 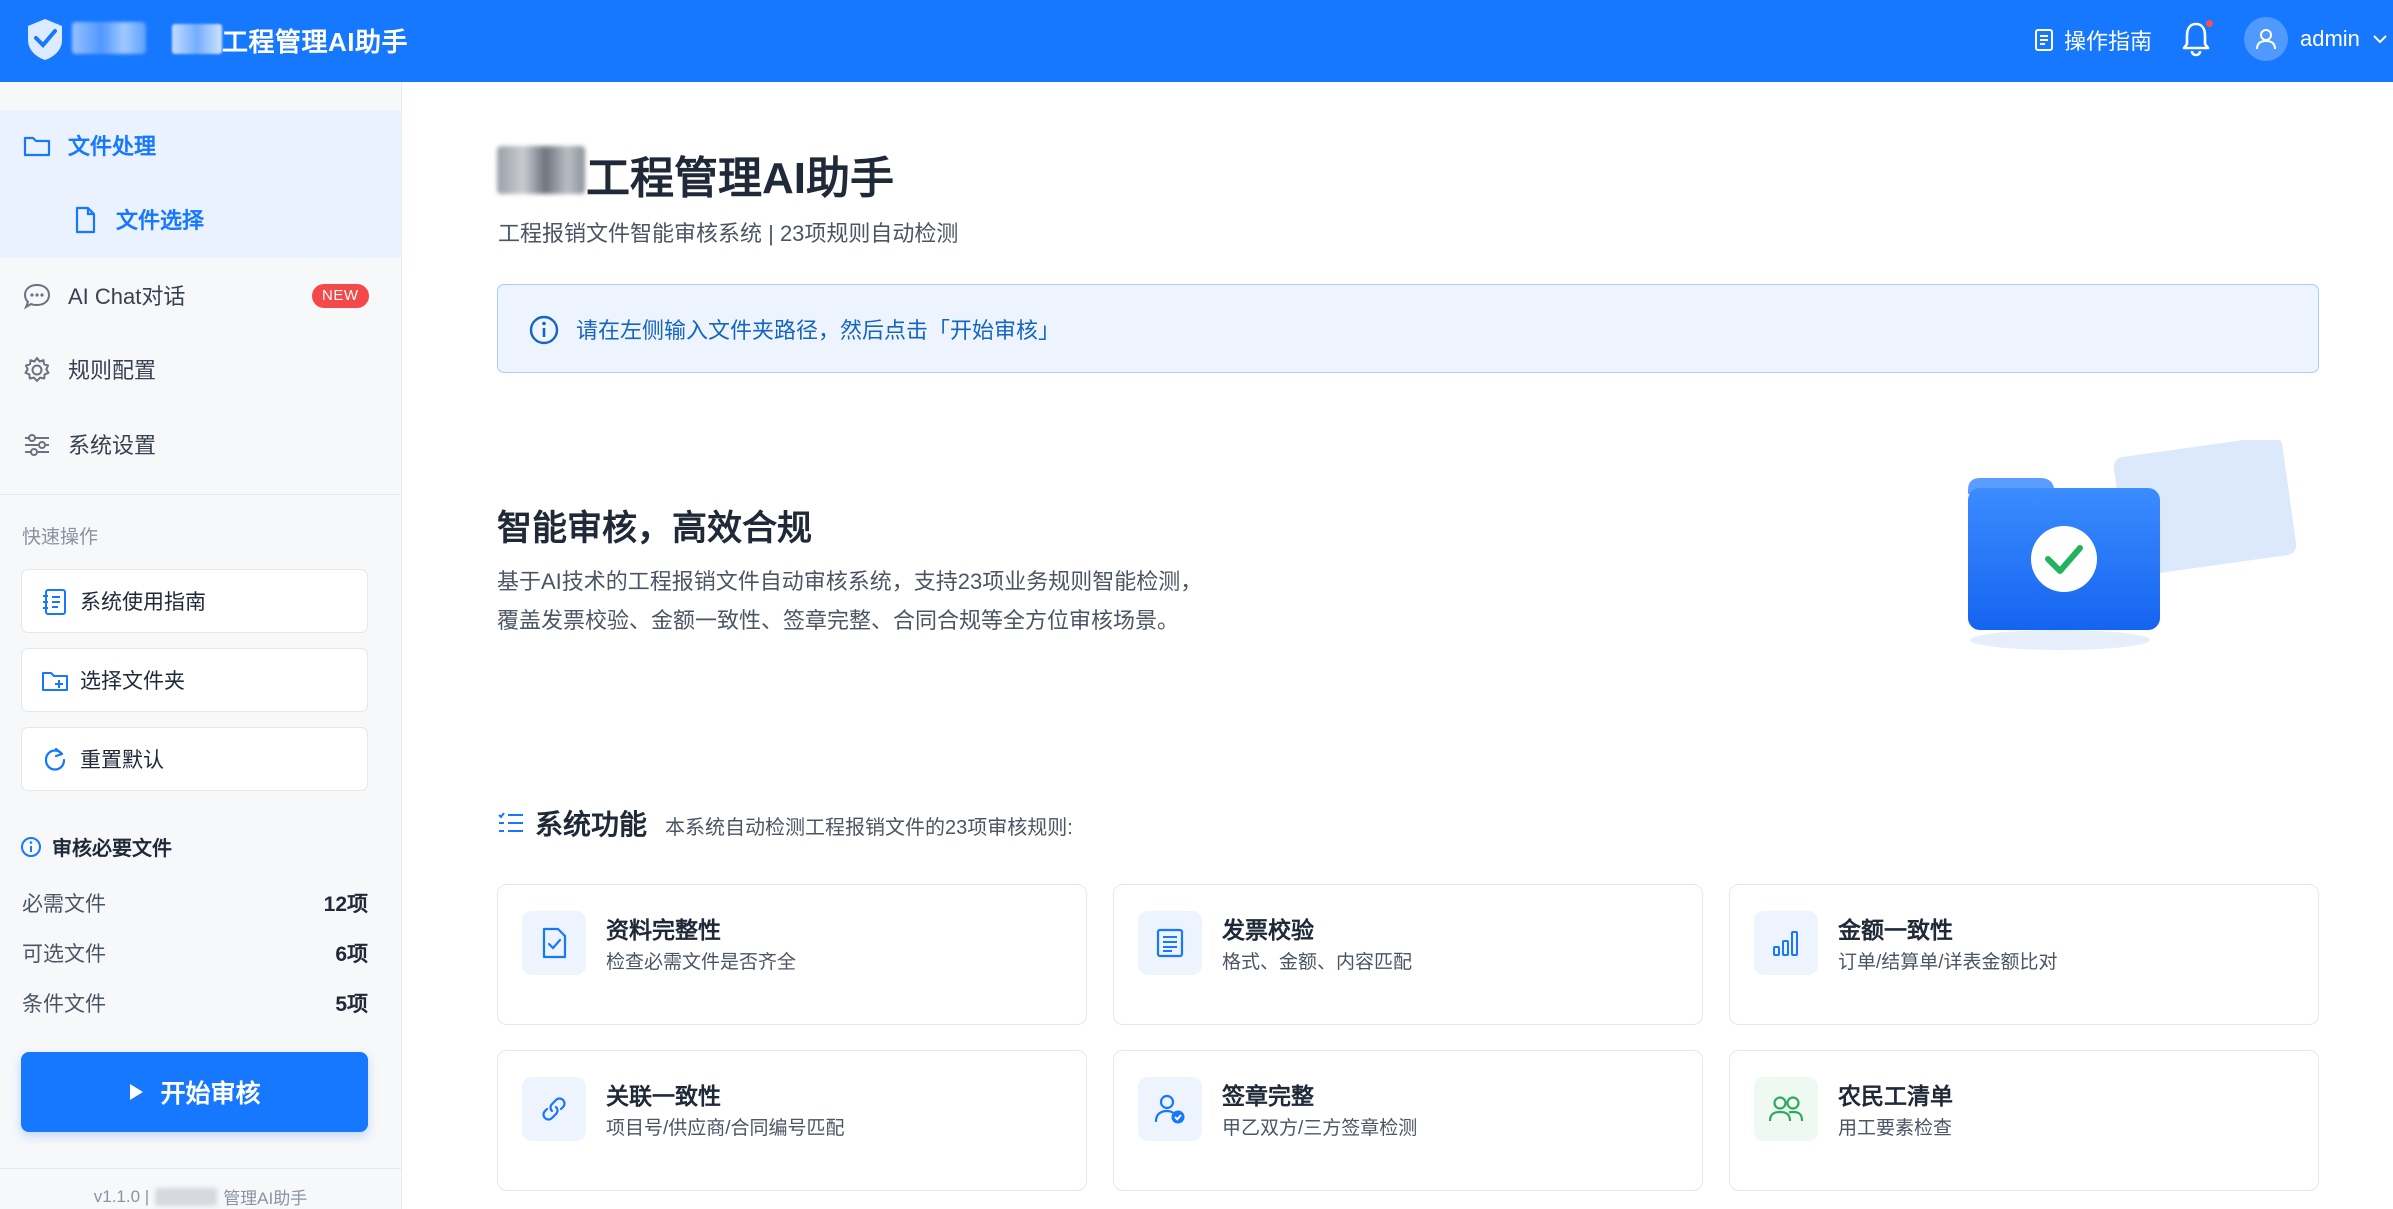 What do you see at coordinates (1317, 962) in the screenshot?
I see `card-description: 格式、金额、内容匹配` at bounding box center [1317, 962].